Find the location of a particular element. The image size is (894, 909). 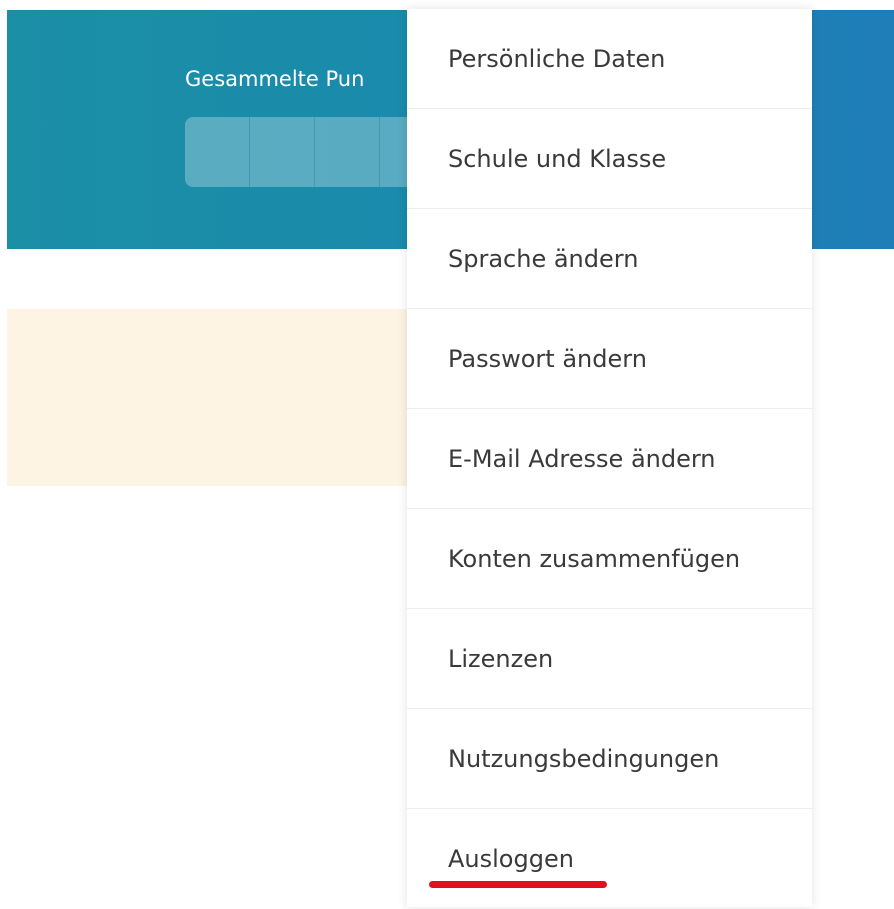

menu-item-change-email: E-Mail Adresse ändern is located at coordinates (609, 459).